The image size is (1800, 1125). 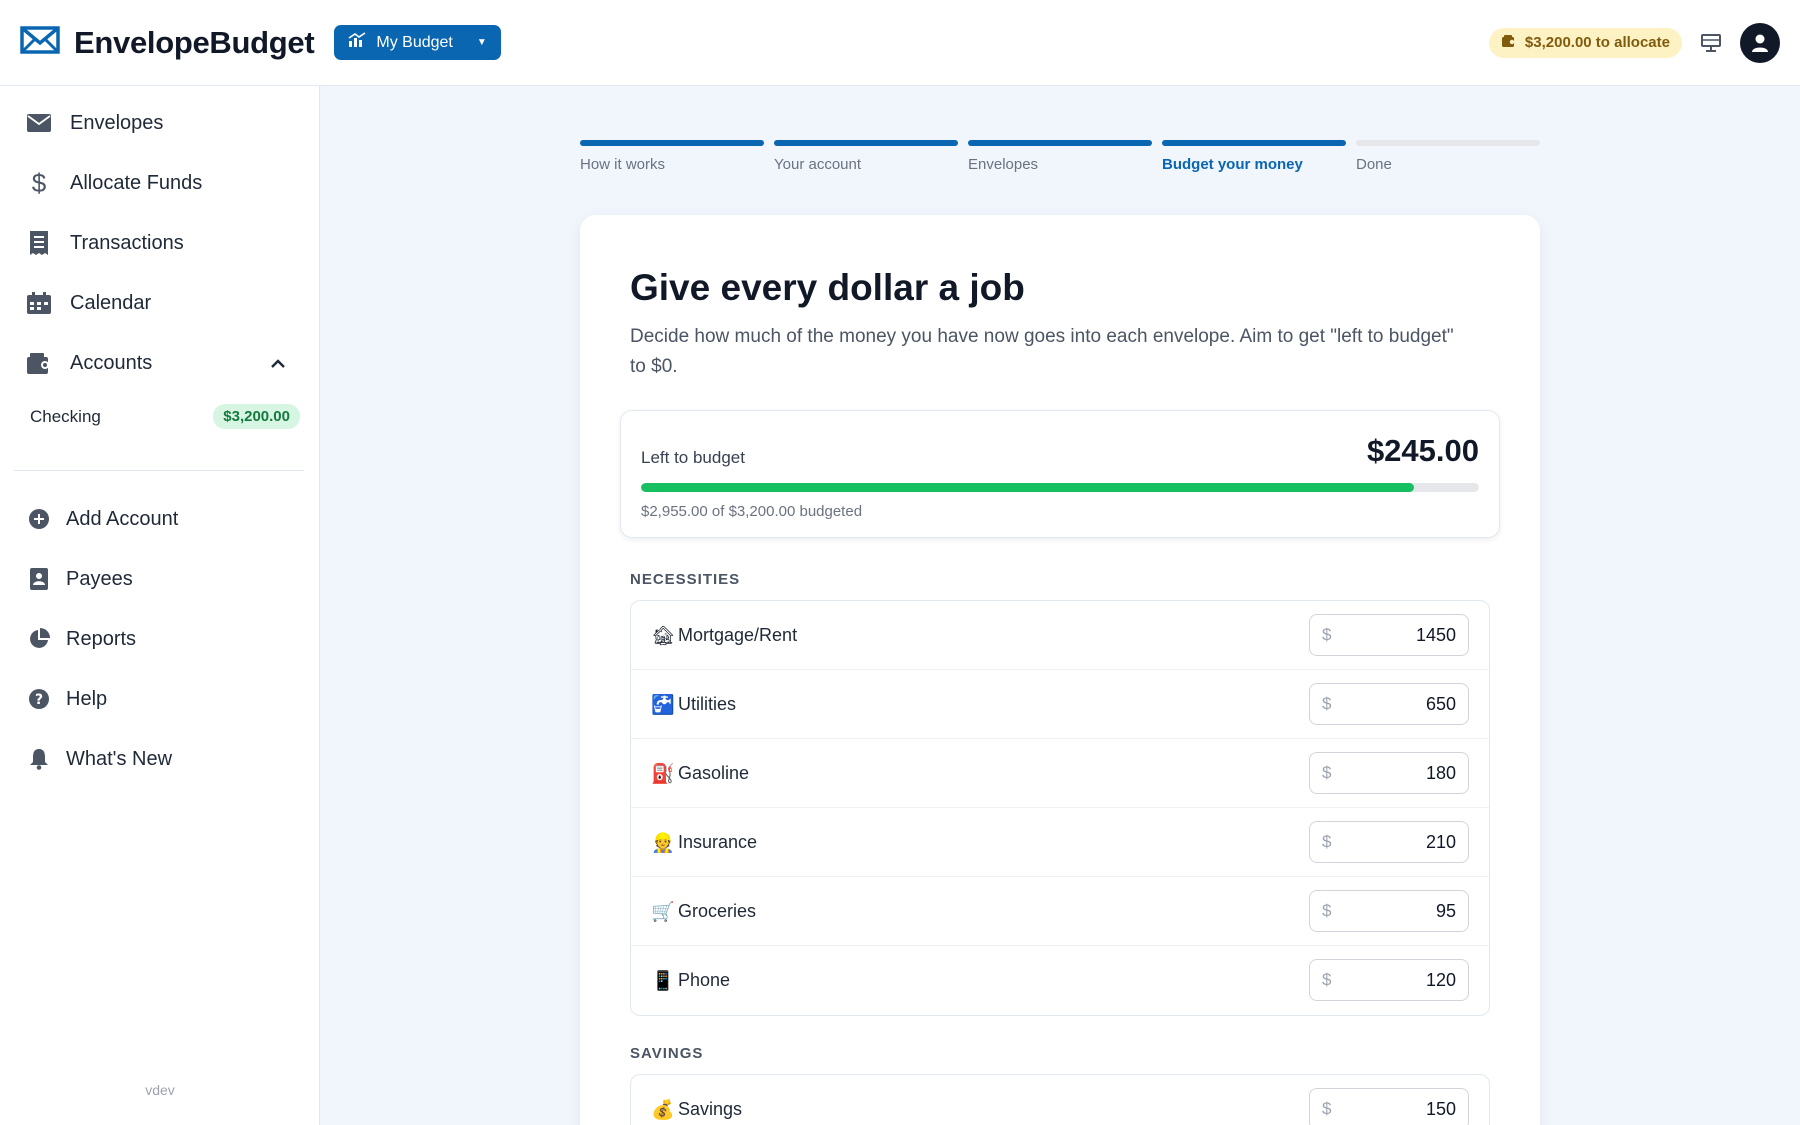 What do you see at coordinates (1028, 487) in the screenshot?
I see `budget-progress-fill` at bounding box center [1028, 487].